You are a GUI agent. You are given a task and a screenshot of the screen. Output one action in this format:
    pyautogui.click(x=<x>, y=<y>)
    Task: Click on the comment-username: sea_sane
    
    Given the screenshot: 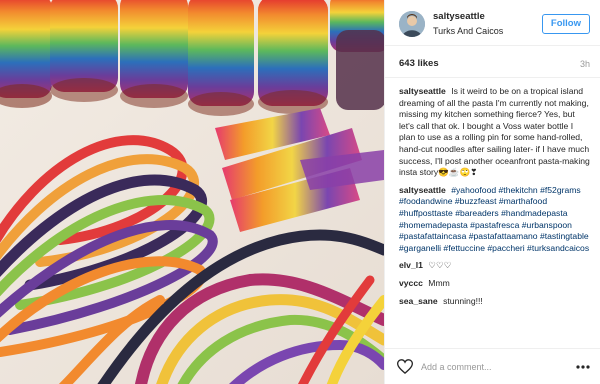 What is the action you would take?
    pyautogui.click(x=418, y=301)
    